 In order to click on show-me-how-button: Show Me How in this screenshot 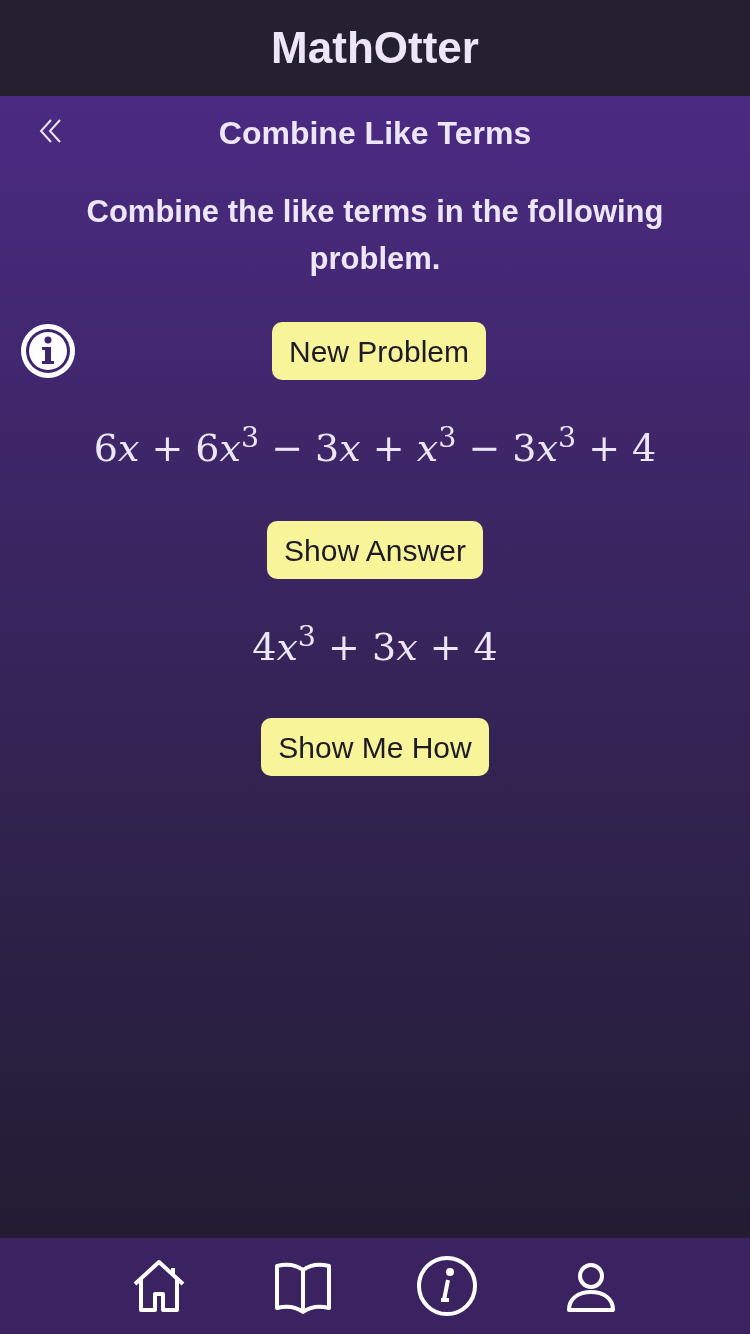, I will do `click(375, 747)`.